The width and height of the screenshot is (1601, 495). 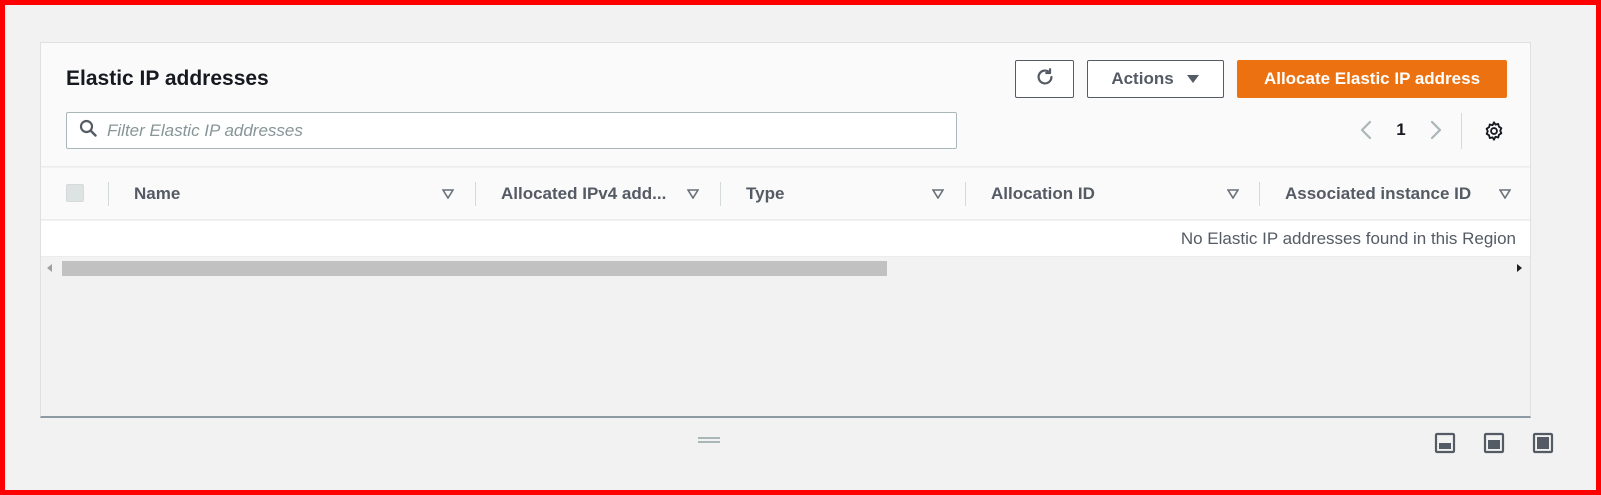 What do you see at coordinates (1142, 78) in the screenshot?
I see `actions-label: Actions` at bounding box center [1142, 78].